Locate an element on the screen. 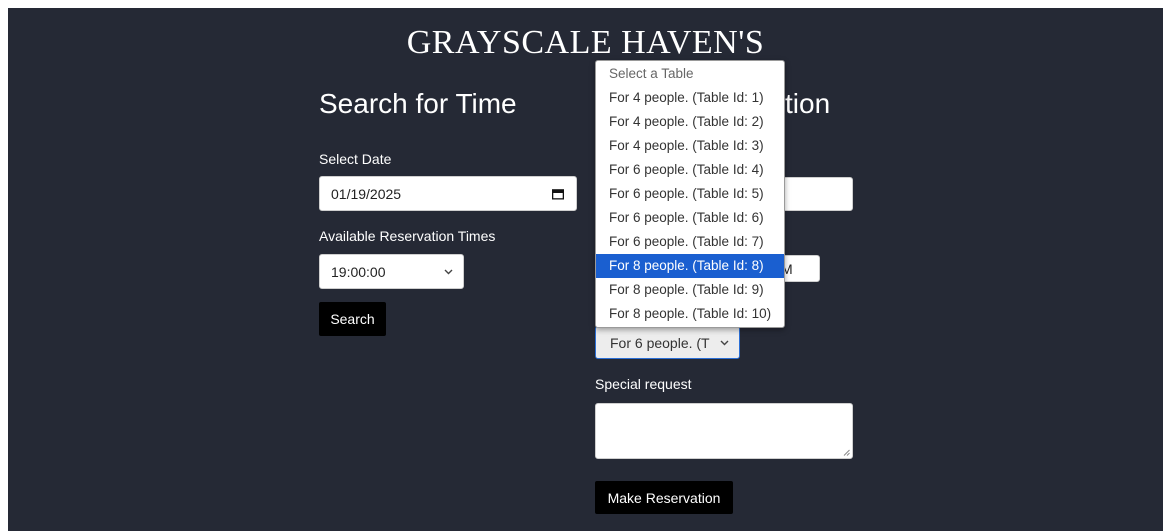 The image size is (1163, 531). search-heading: Search for Time is located at coordinates (418, 103).